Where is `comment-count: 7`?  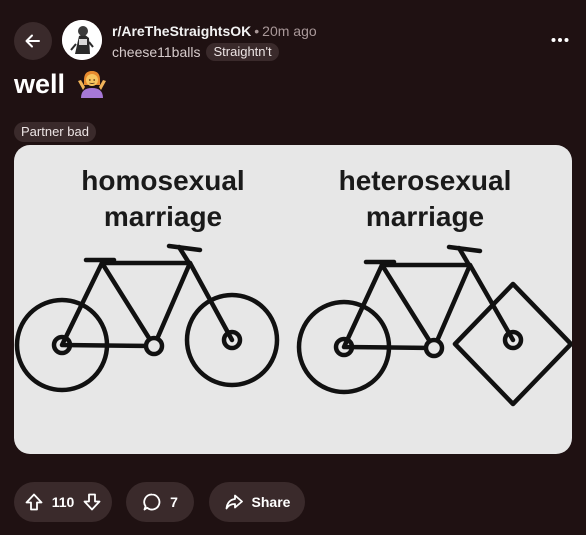 comment-count: 7 is located at coordinates (174, 502).